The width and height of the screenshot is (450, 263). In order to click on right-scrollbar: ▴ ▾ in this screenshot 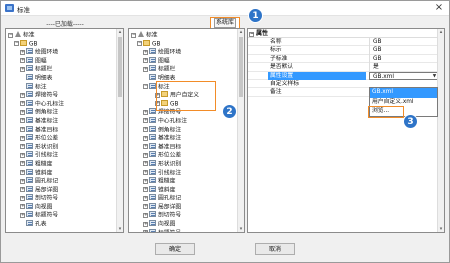, I will do `click(440, 130)`.